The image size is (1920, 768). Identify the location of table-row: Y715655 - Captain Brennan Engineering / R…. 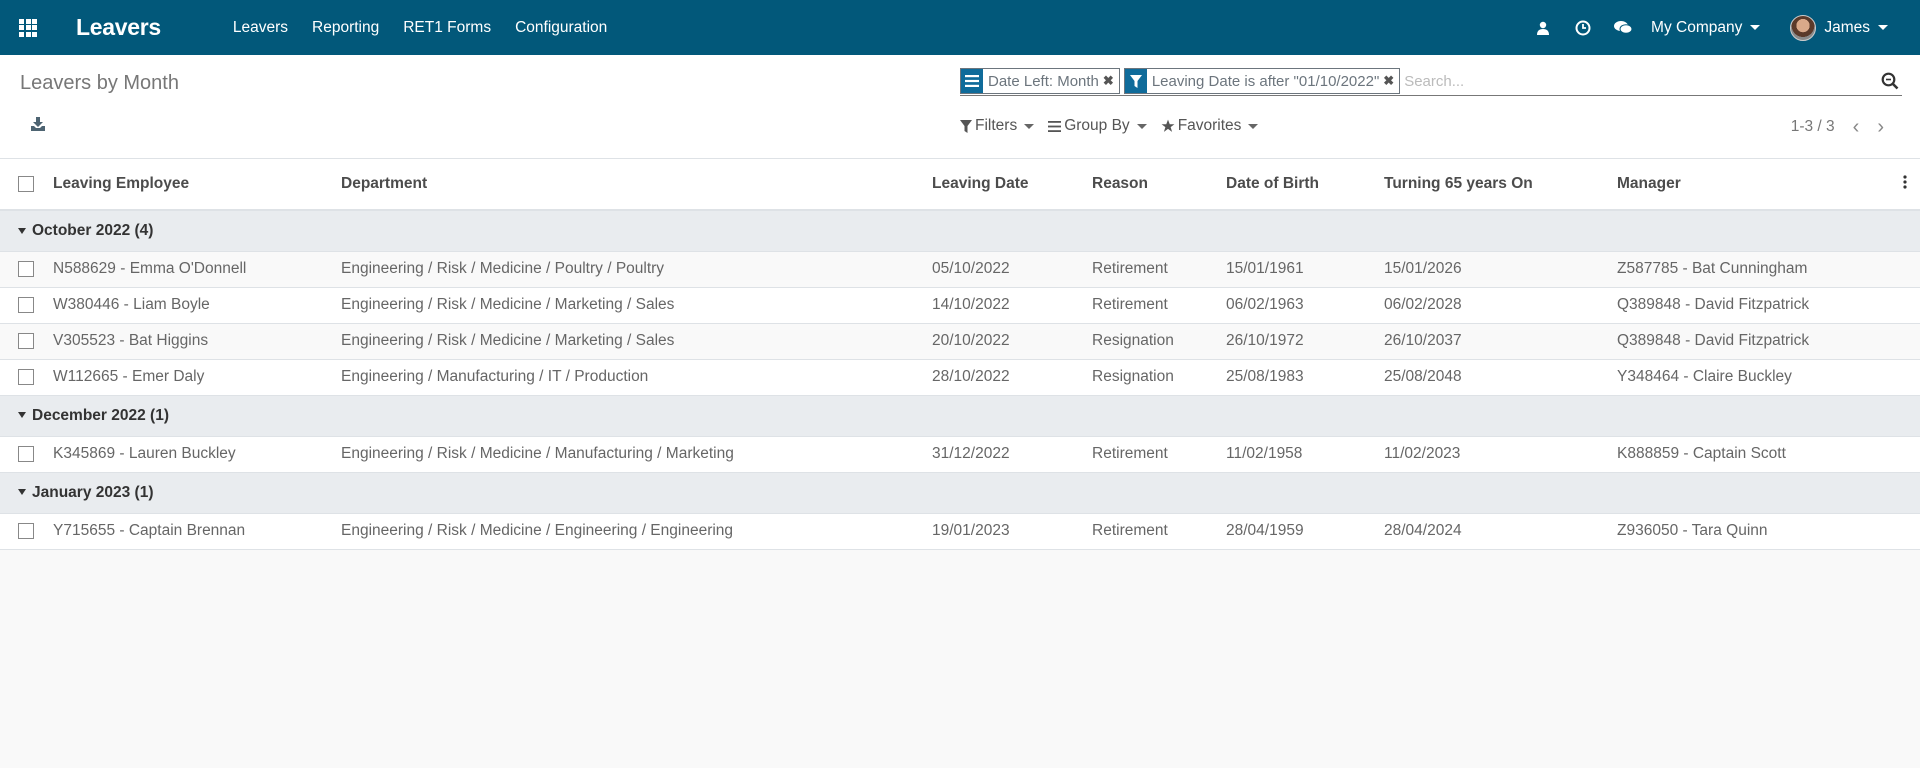
(960, 531).